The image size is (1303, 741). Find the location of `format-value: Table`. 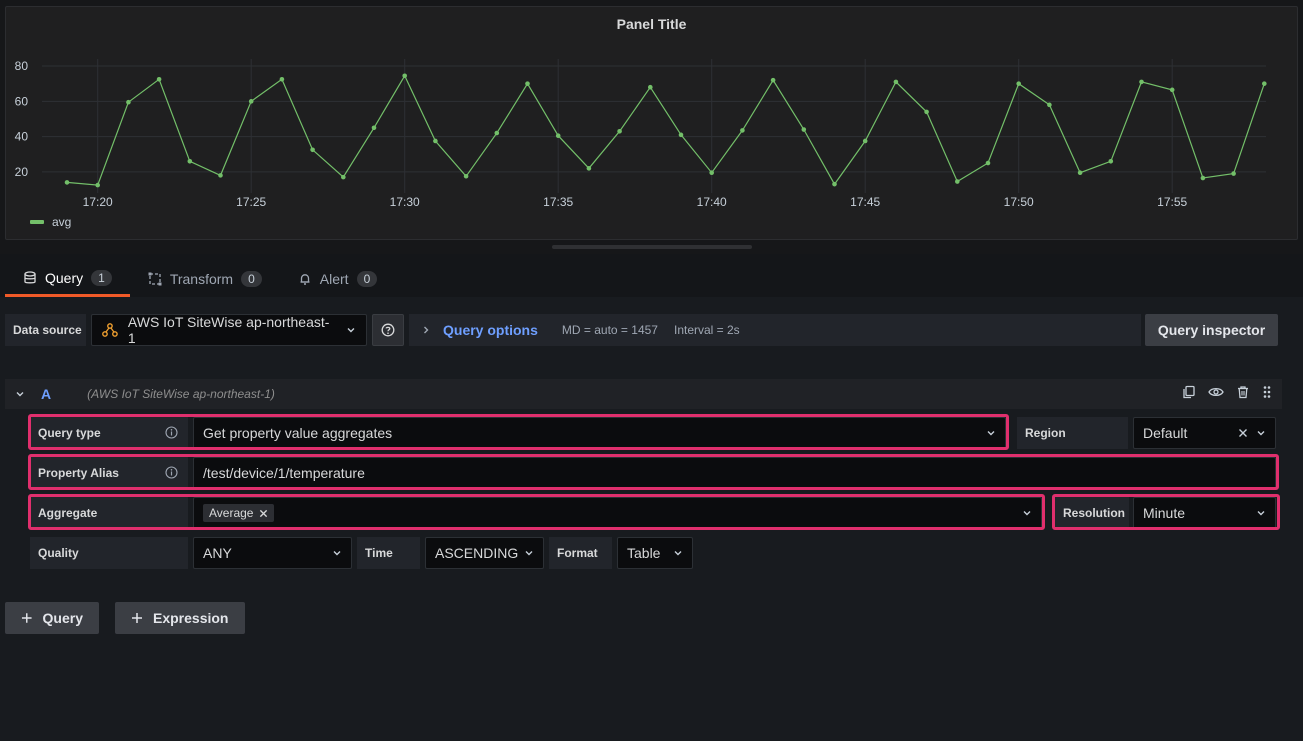

format-value: Table is located at coordinates (644, 553).